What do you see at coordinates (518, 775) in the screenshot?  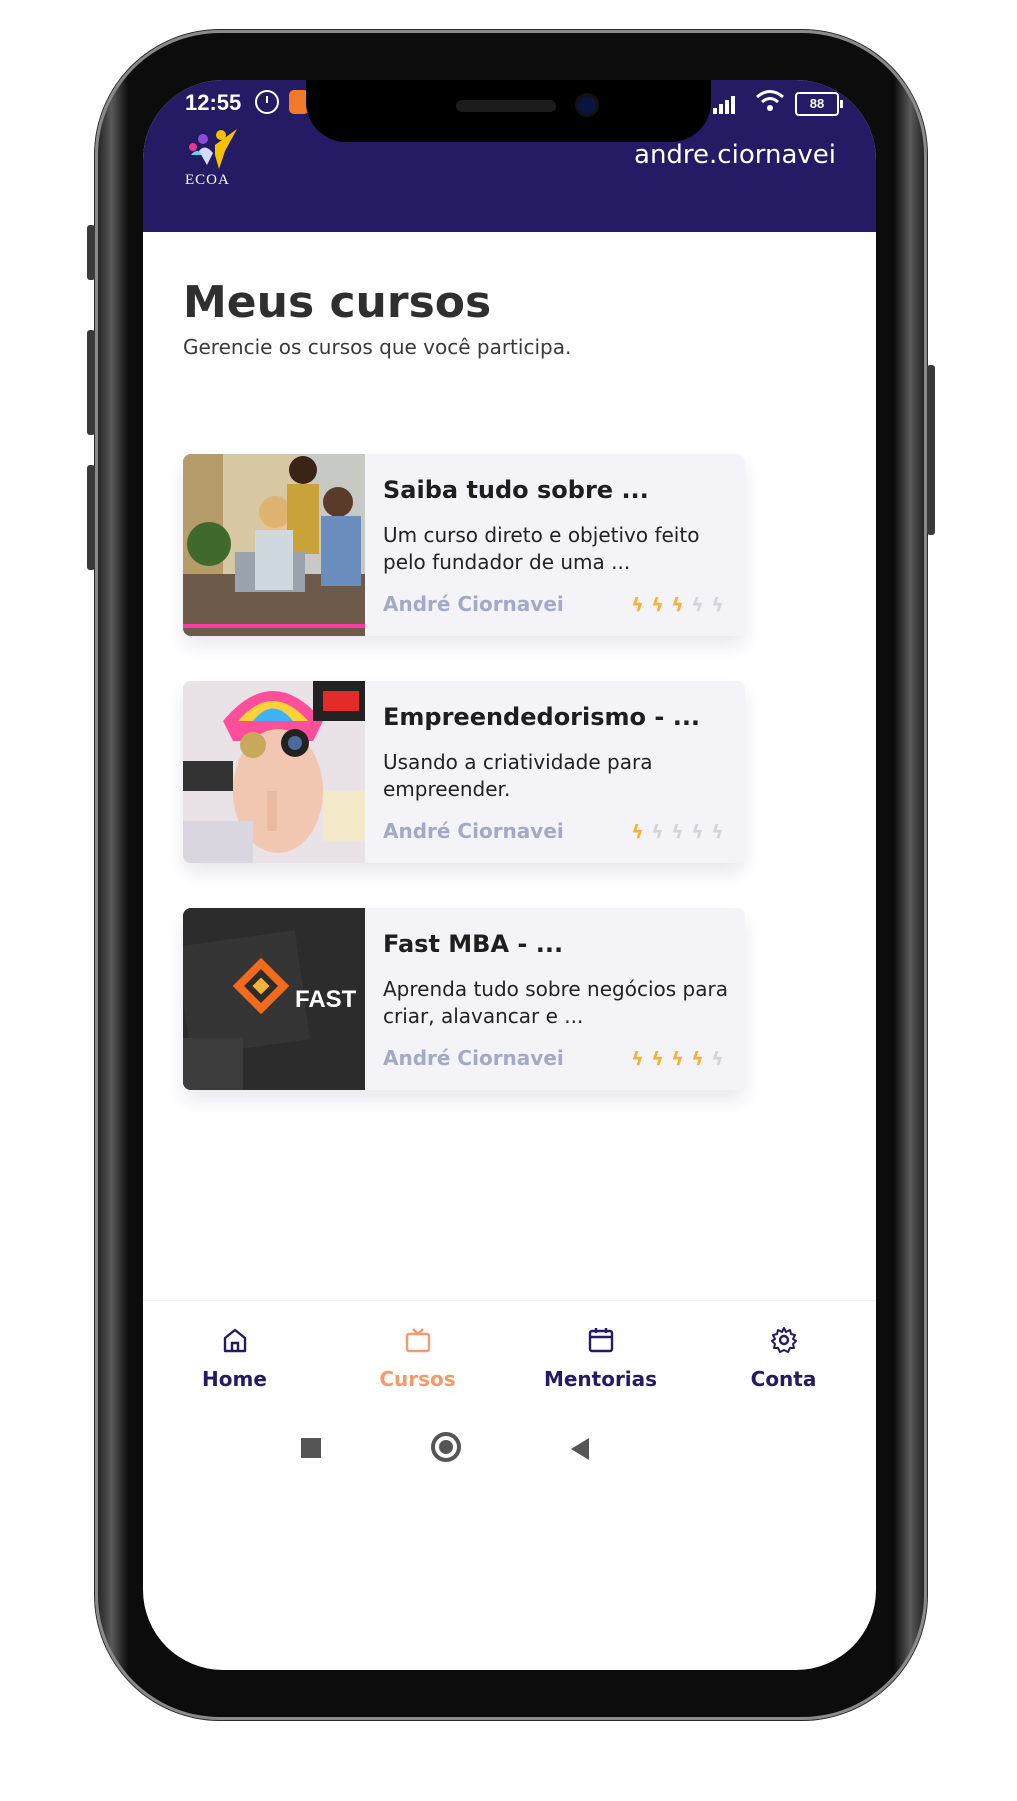 I see `course-description: Usando a criatividade para empreender.` at bounding box center [518, 775].